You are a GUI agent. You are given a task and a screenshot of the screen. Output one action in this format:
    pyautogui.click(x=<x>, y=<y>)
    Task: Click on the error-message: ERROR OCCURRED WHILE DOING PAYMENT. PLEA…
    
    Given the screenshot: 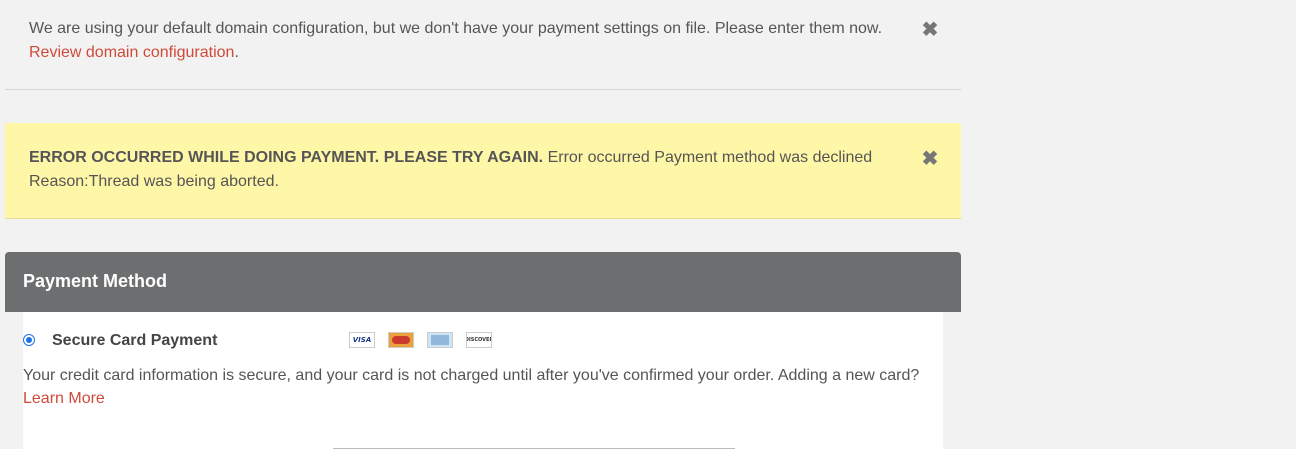 What is the action you would take?
    pyautogui.click(x=459, y=170)
    